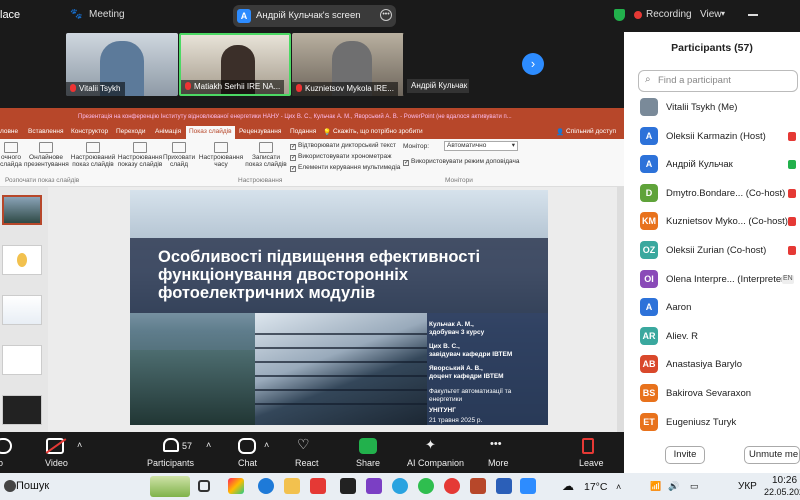 The image size is (800, 500). I want to click on share-person-icon: 👤, so click(560, 132).